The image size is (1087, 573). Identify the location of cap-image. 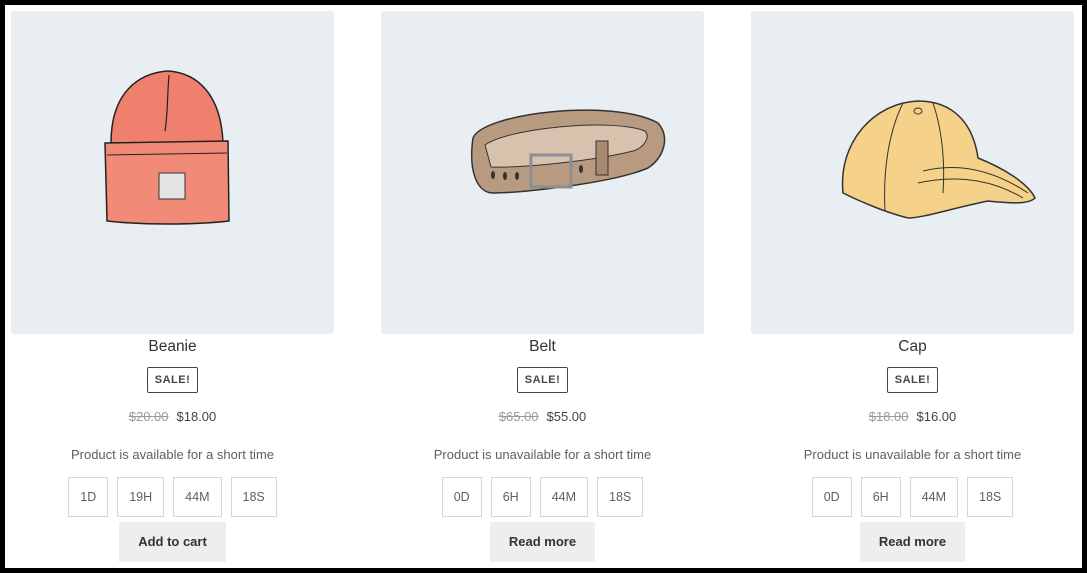
(938, 159).